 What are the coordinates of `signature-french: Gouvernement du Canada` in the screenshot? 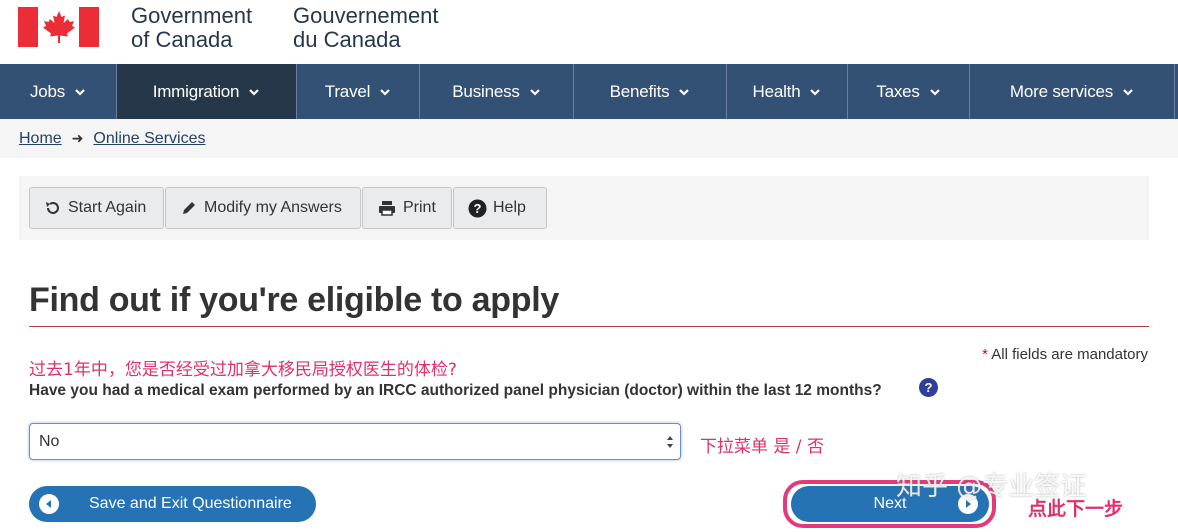 It's located at (366, 28).